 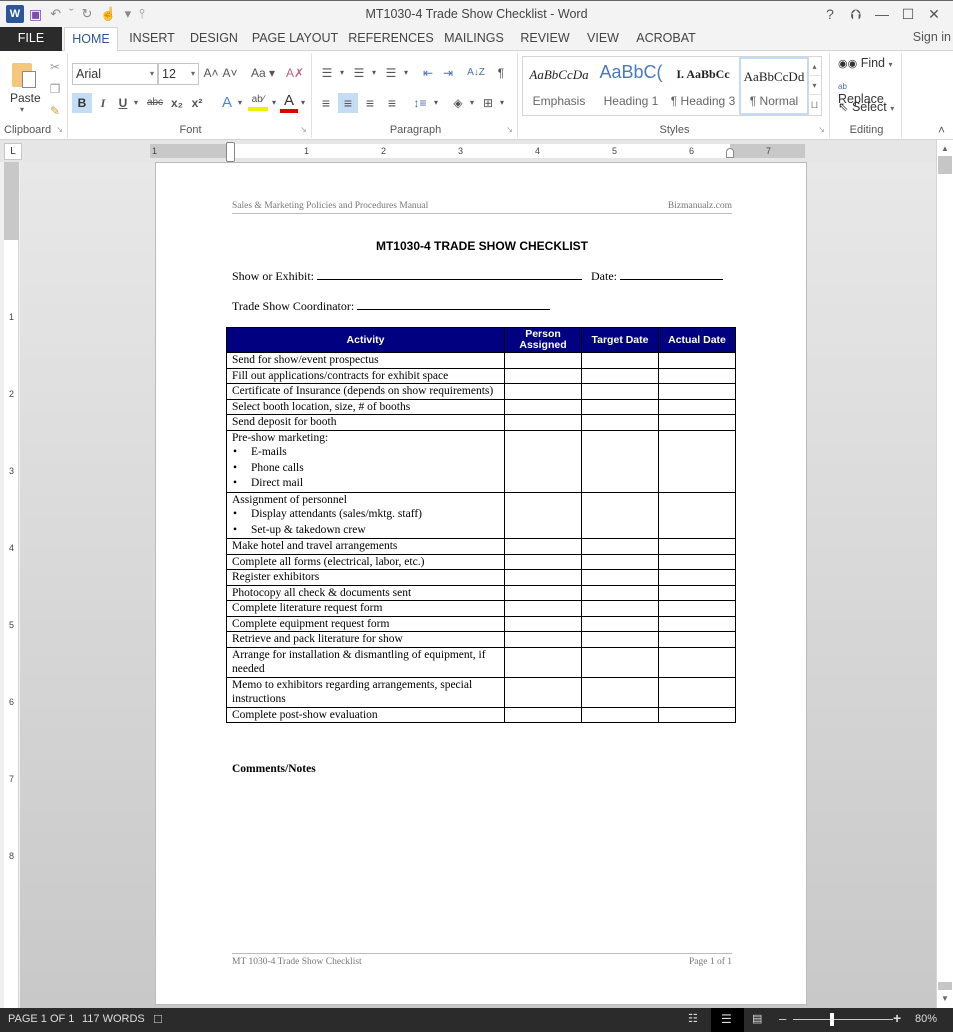 I want to click on center-icon: ≡, so click(x=348, y=103).